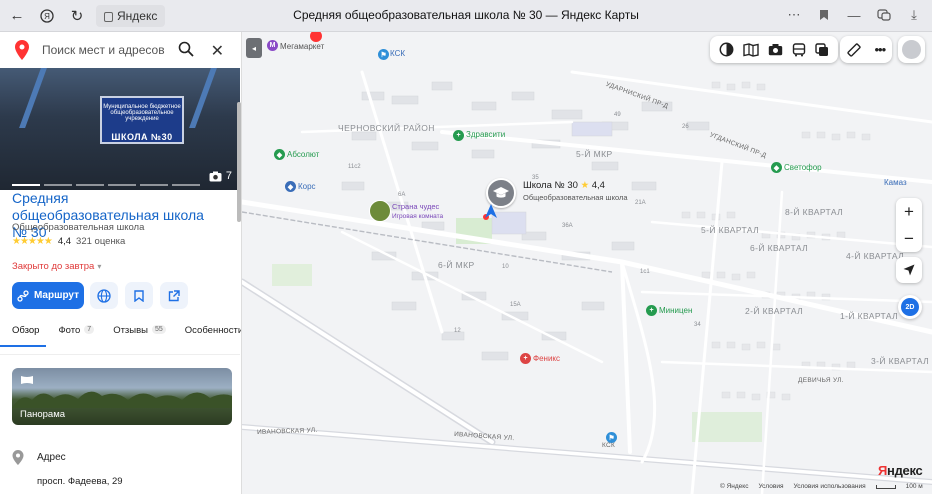 The height and width of the screenshot is (494, 932). I want to click on photo-count-value: 7, so click(228, 176).